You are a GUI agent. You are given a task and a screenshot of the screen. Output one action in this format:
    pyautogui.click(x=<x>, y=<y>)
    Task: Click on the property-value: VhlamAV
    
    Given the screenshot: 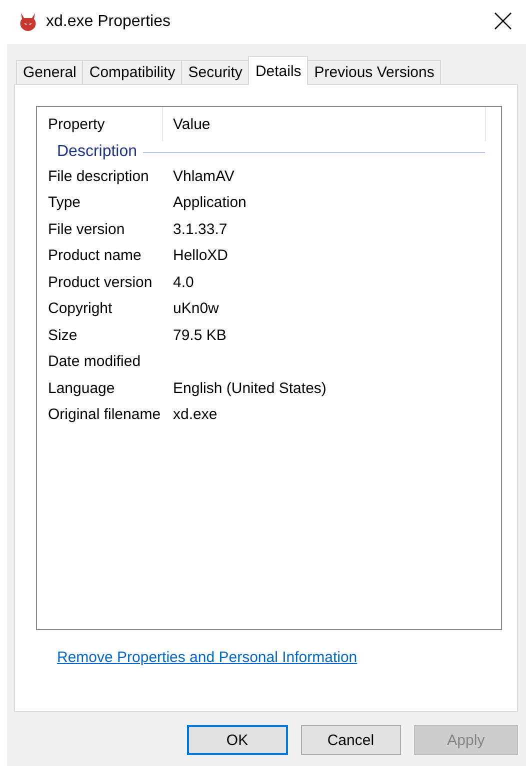 What is the action you would take?
    pyautogui.click(x=203, y=176)
    